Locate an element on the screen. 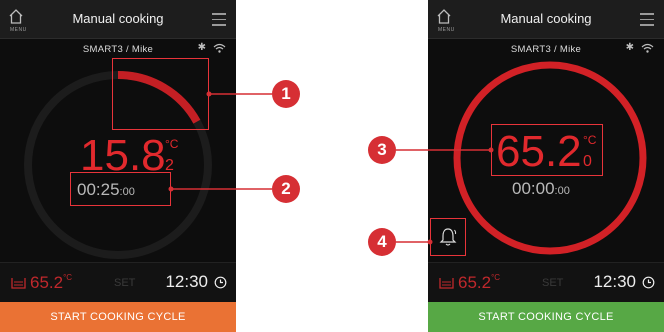 This screenshot has height=332, width=664. timer-display: 00:00:00 is located at coordinates (541, 189).